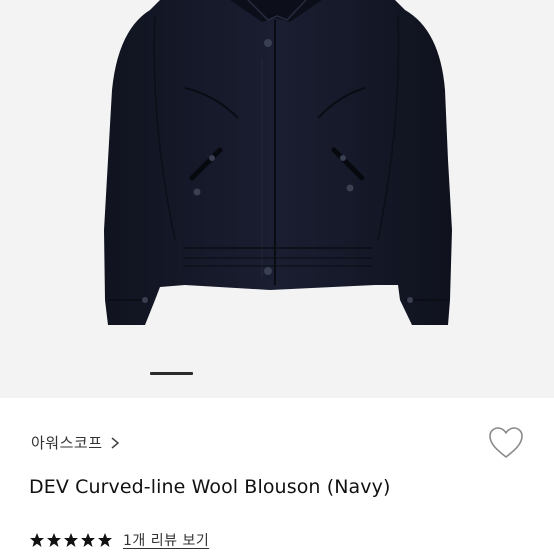  I want to click on star-rating, so click(71, 540).